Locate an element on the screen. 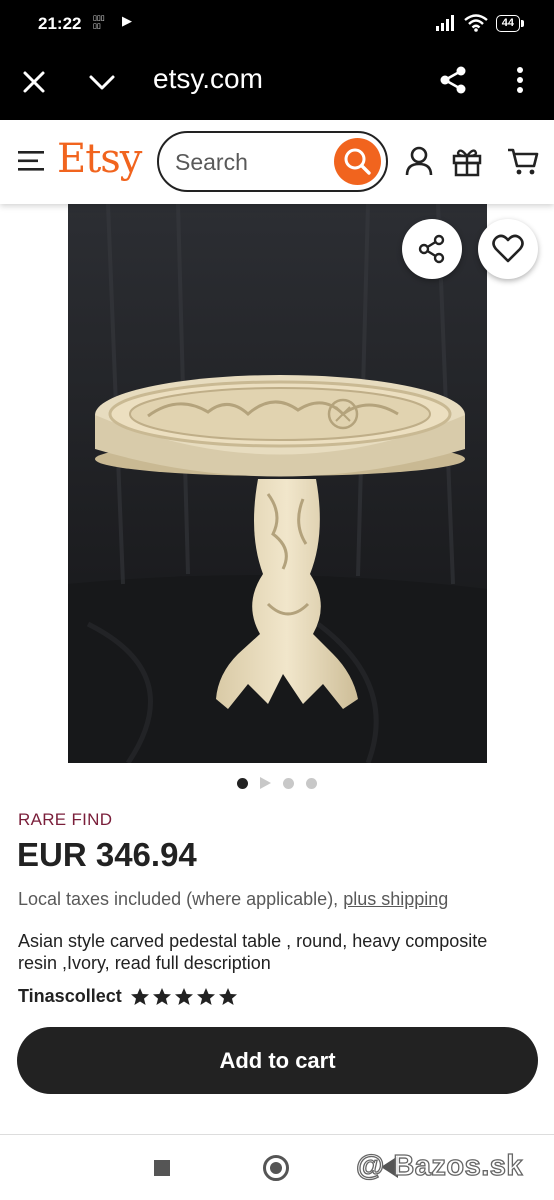  user-icon is located at coordinates (419, 161).